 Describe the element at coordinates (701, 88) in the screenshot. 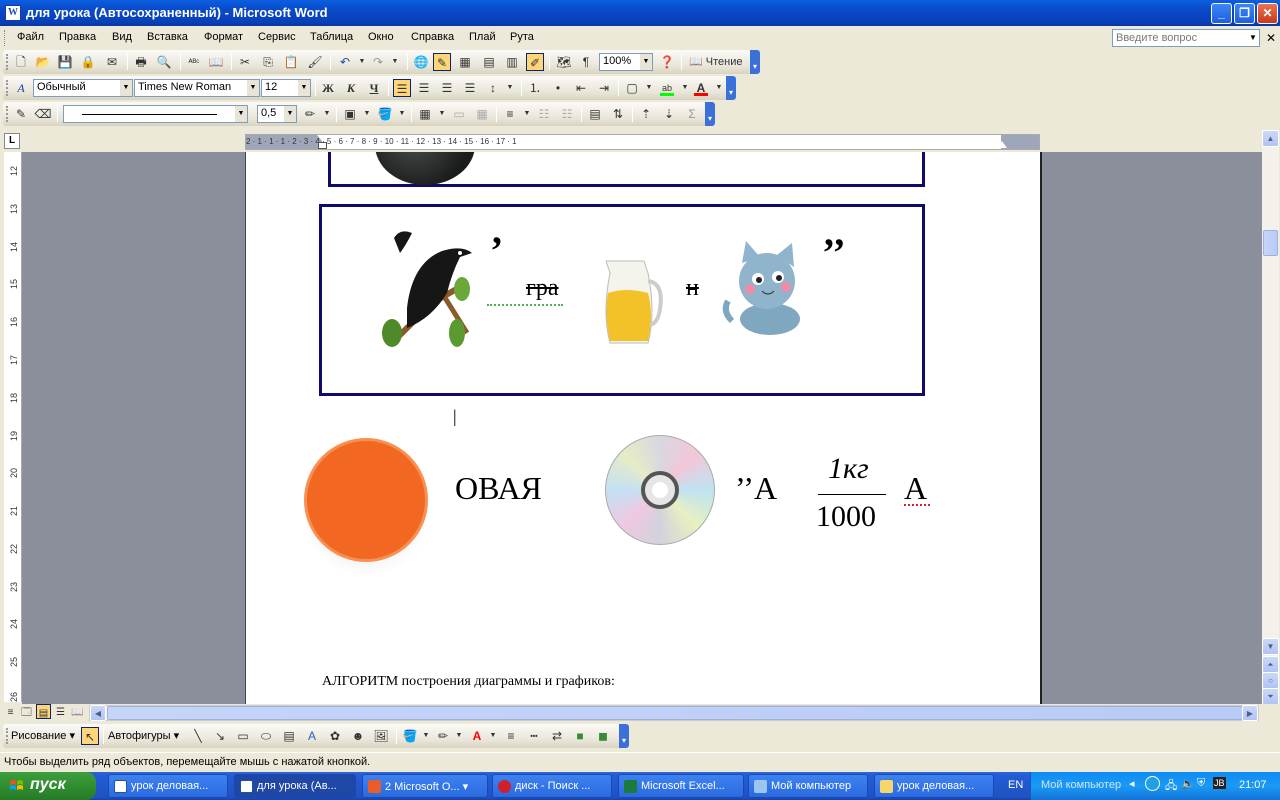

I see `font-color-icon: A` at that location.